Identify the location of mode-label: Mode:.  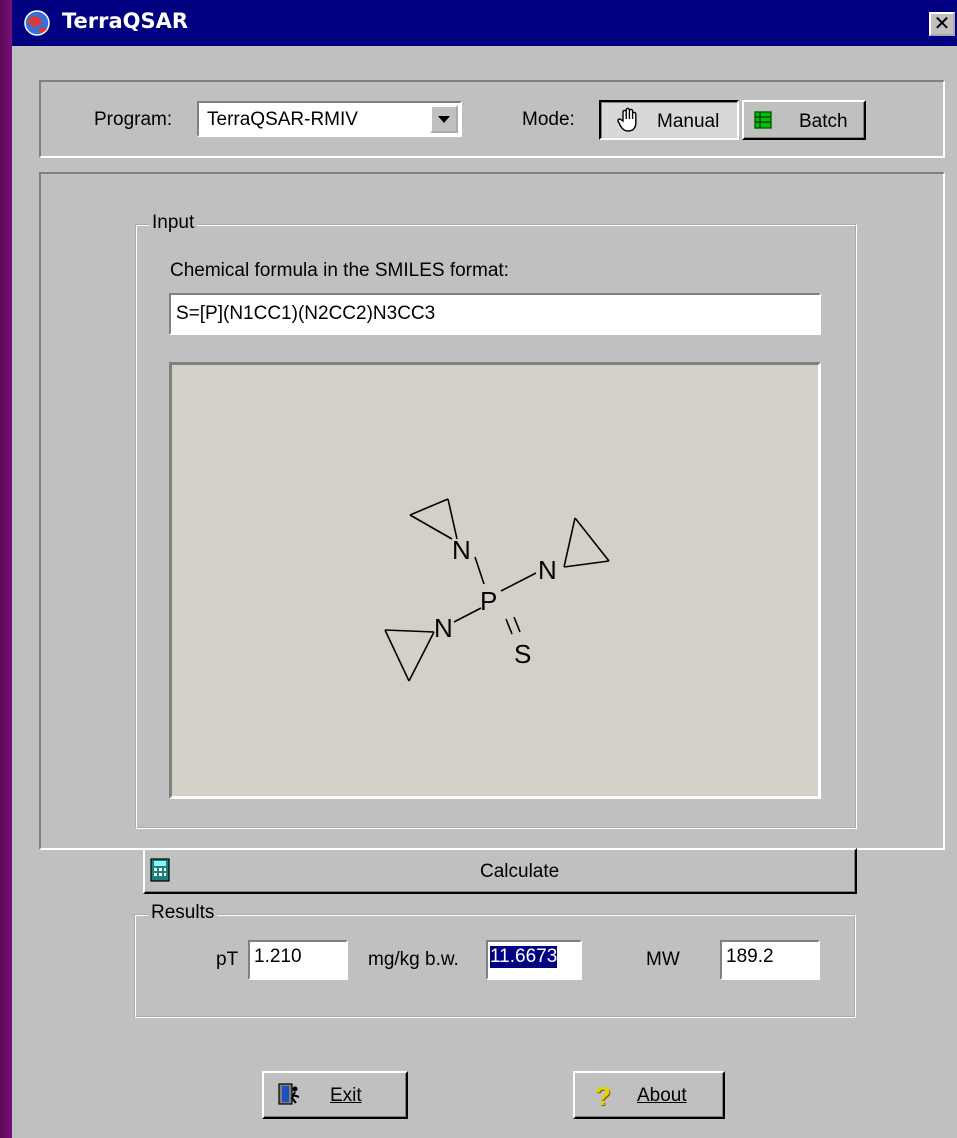
(548, 119).